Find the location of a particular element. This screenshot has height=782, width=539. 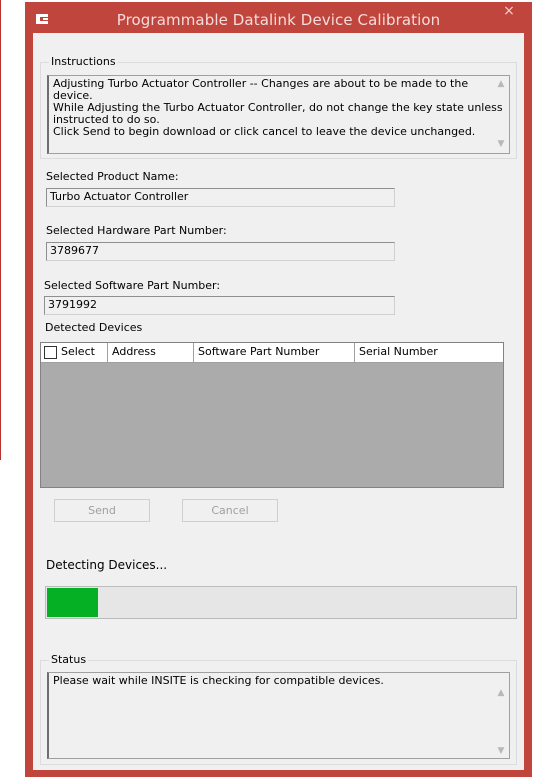

cancel-button: Cancel is located at coordinates (230, 510).